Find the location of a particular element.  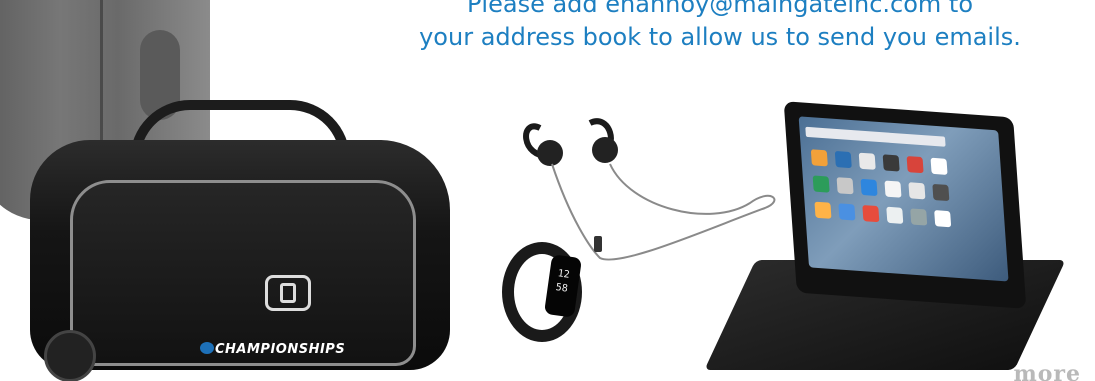

tablet-screen is located at coordinates (903, 199).